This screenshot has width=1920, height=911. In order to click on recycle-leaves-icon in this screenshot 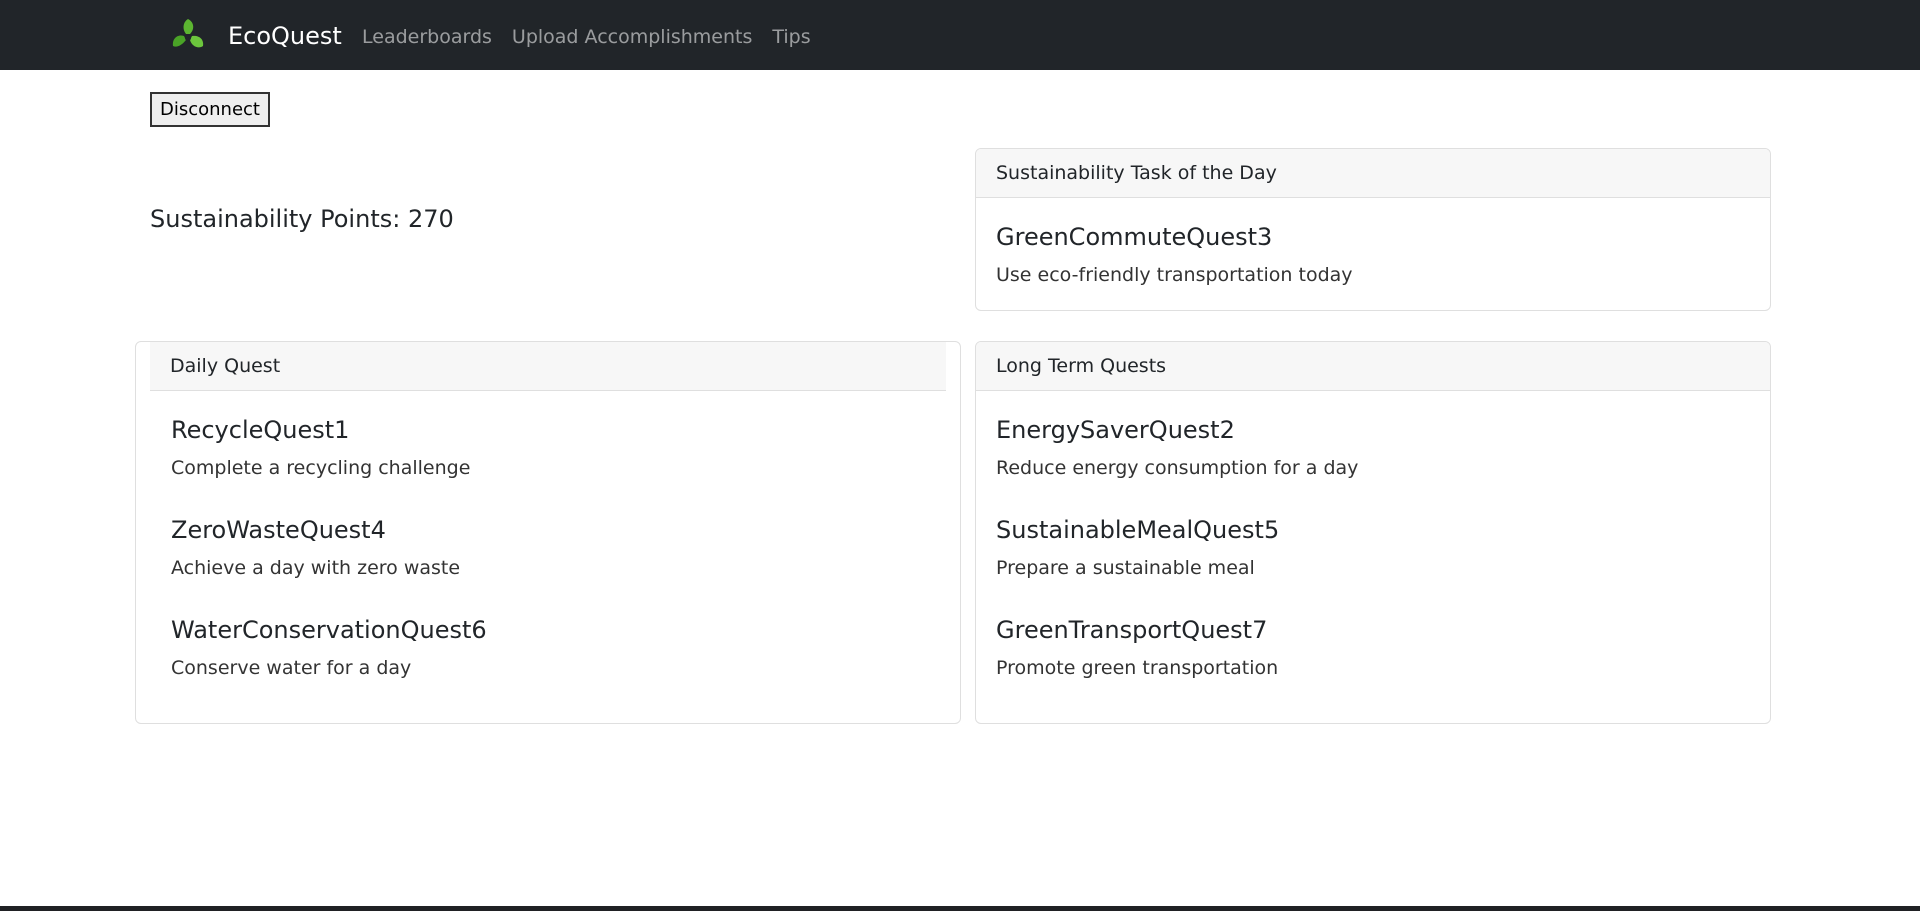, I will do `click(188, 33)`.